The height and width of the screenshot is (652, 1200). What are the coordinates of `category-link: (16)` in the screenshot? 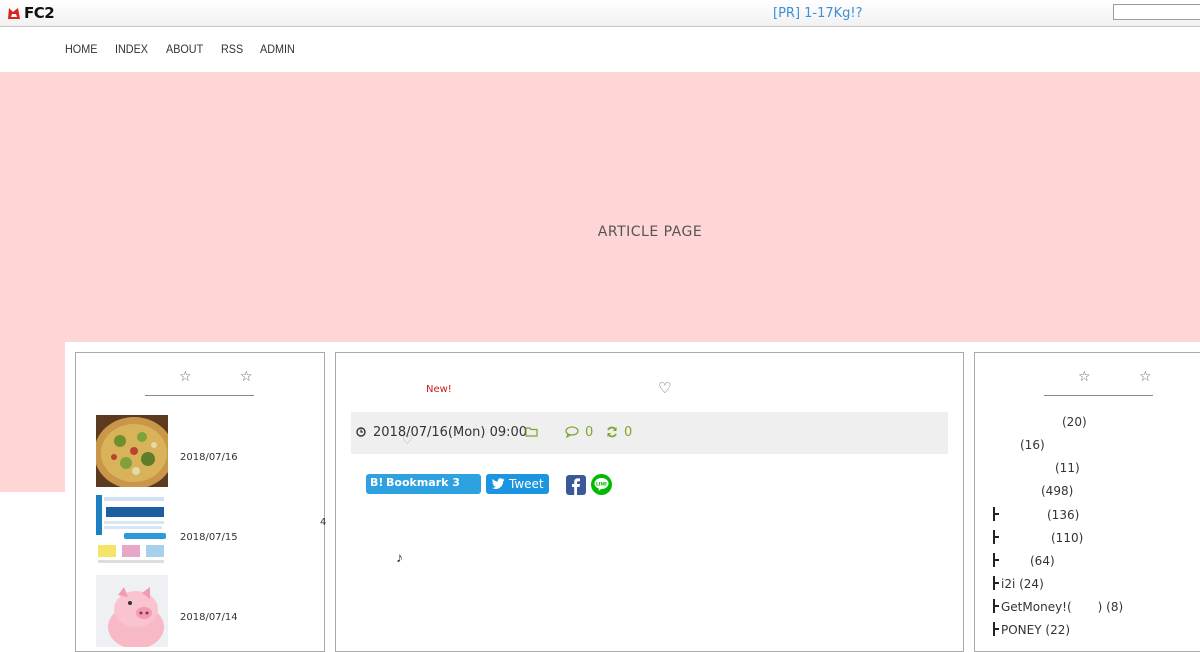 It's located at (1032, 445).